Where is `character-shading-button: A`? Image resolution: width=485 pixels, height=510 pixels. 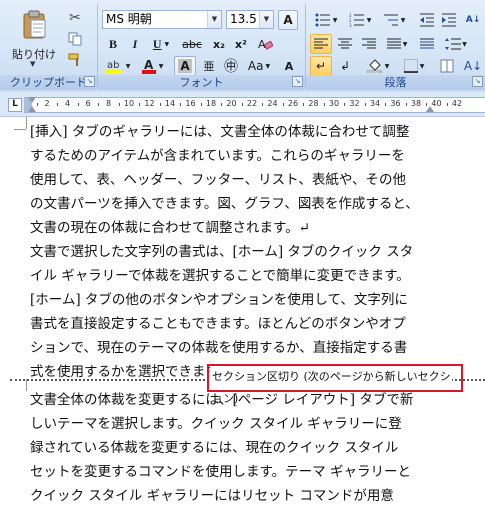 character-shading-button: A is located at coordinates (185, 66).